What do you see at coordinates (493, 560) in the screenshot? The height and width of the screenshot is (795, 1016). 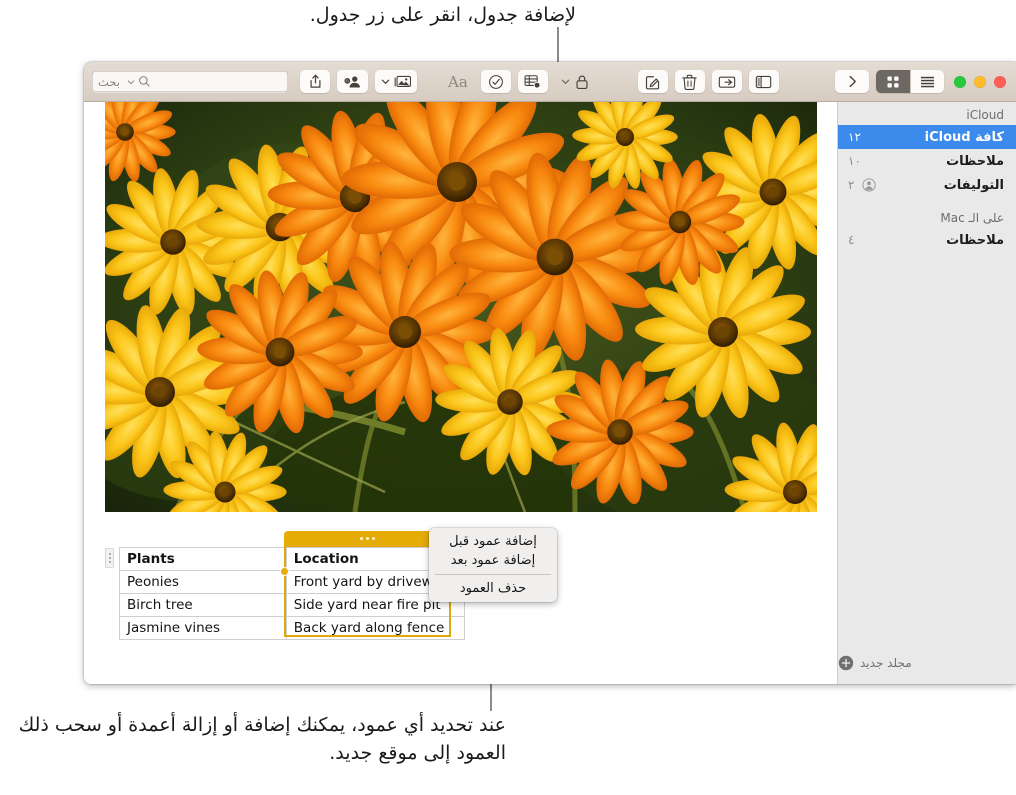 I see `menu-item-add-column-after: إضافة عمود بعد` at bounding box center [493, 560].